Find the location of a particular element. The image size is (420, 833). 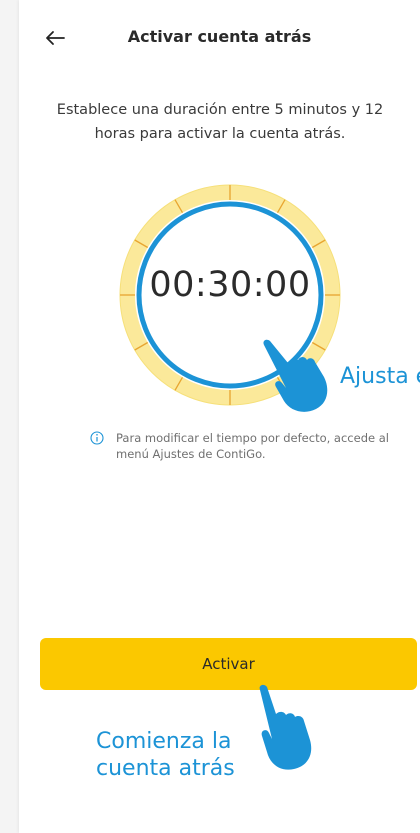

hint-start-countdown: Comienza la cuenta atrás is located at coordinates (165, 755).